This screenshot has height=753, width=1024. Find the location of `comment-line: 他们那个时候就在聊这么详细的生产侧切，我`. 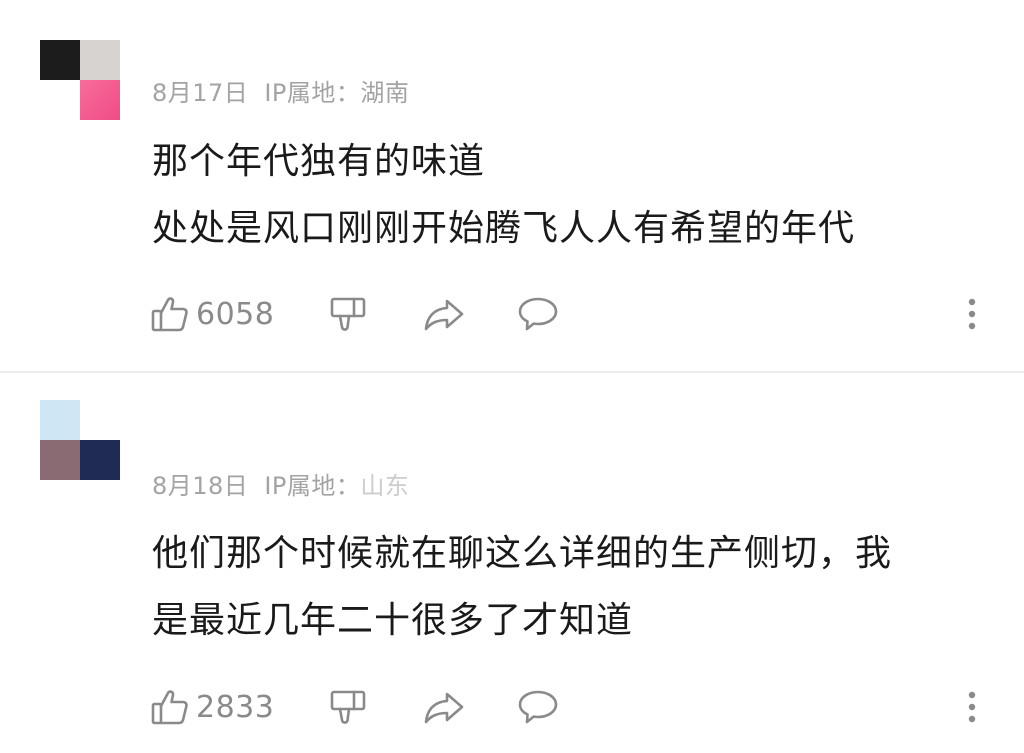

comment-line: 他们那个时候就在聊这么详细的生产侧切，我 is located at coordinates (522, 553).